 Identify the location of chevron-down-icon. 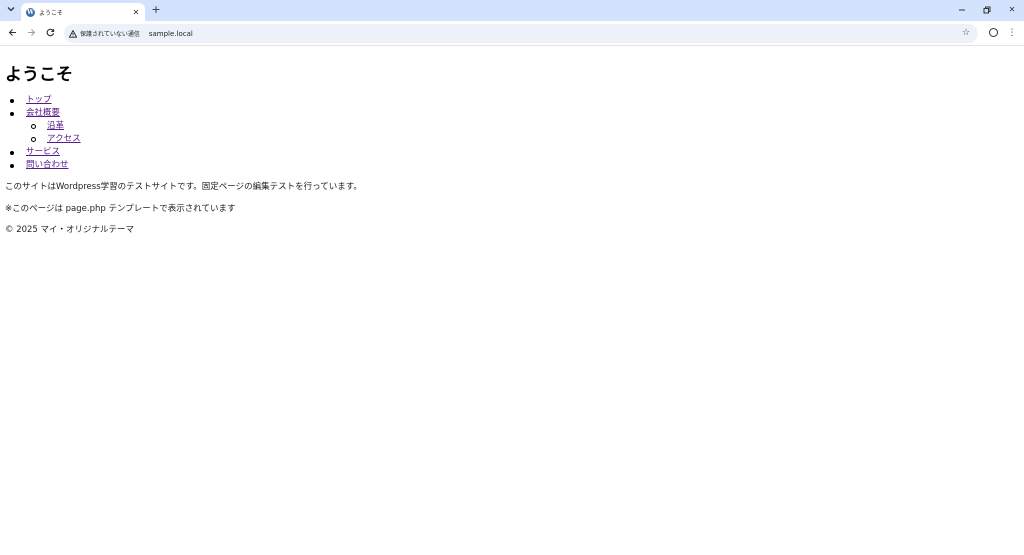
(11, 10).